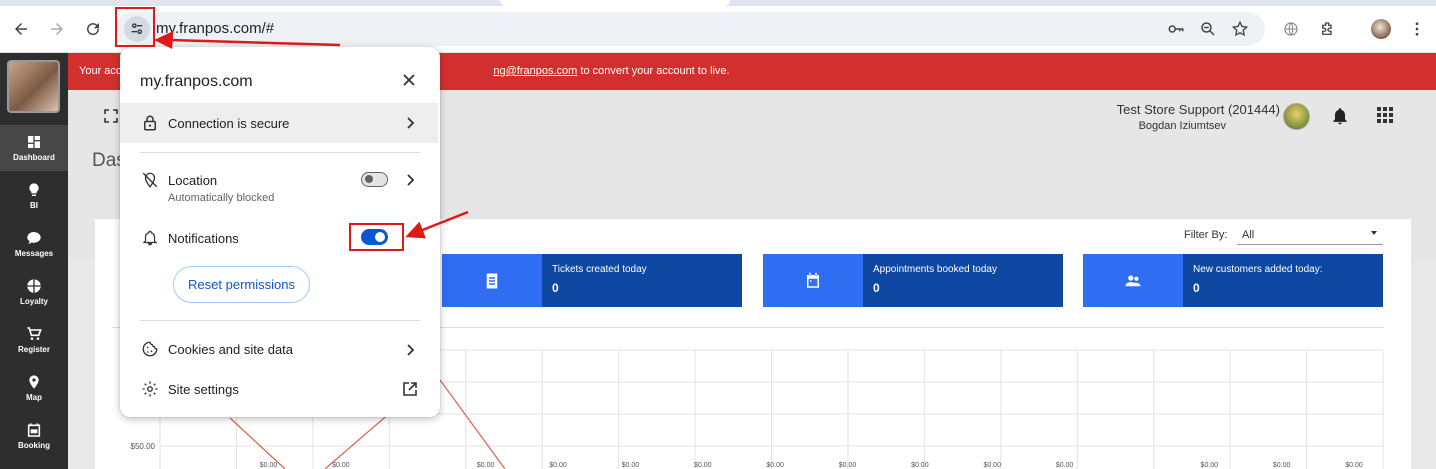  Describe the element at coordinates (409, 80) in the screenshot. I see `close-icon` at that location.